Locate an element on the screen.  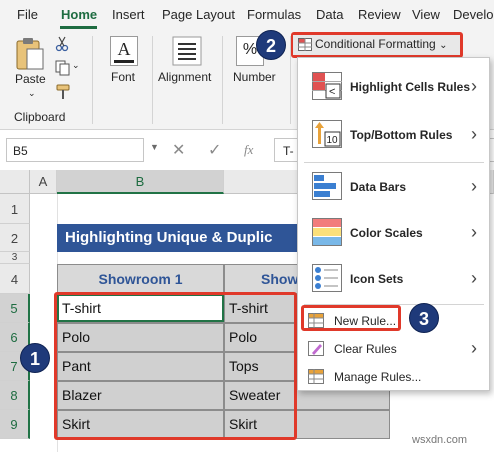
sheet-title-banner: Highlighting Unique & Duplic is located at coordinates (178, 238).